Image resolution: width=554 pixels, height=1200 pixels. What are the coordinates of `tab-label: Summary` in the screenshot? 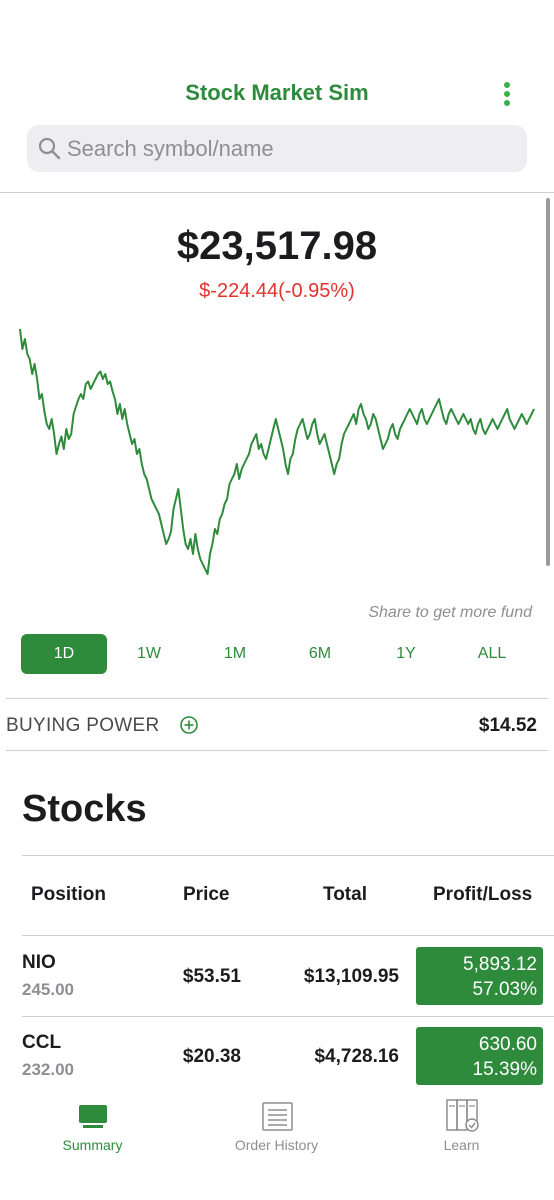 It's located at (92, 1145).